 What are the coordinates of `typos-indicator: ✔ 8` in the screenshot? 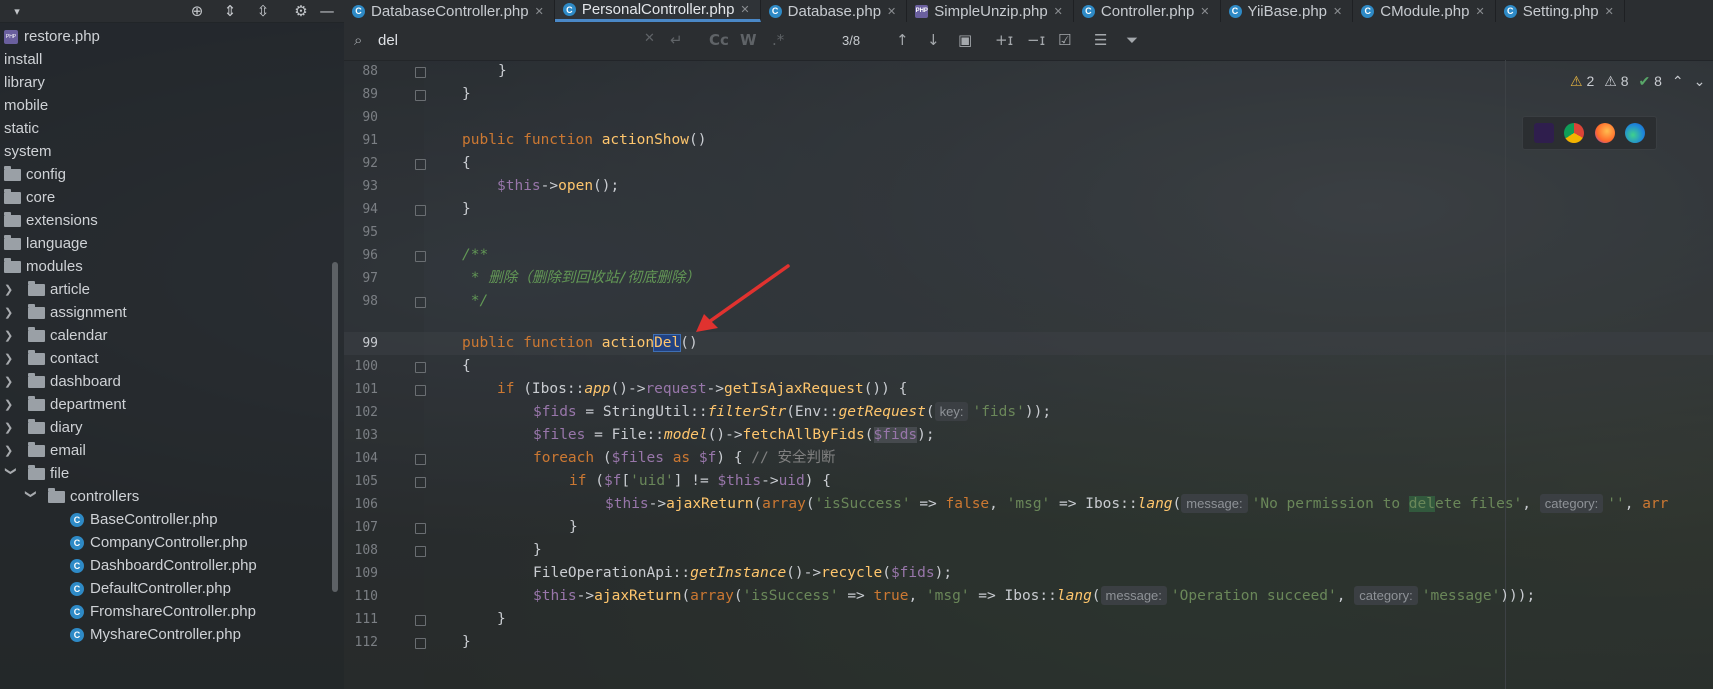 It's located at (1650, 81).